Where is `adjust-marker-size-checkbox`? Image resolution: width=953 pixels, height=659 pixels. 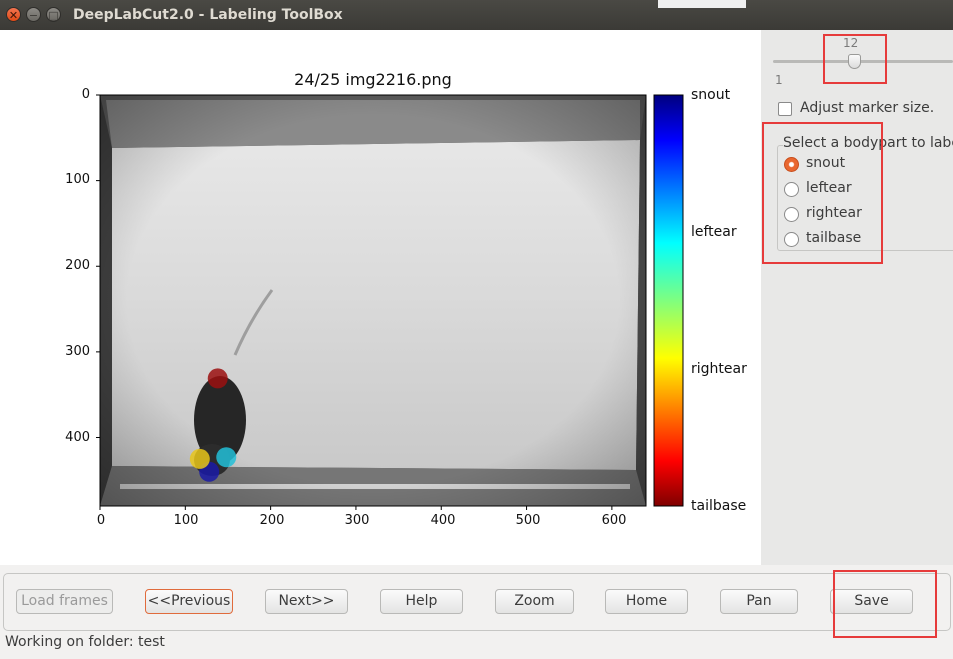 adjust-marker-size-checkbox is located at coordinates (785, 109).